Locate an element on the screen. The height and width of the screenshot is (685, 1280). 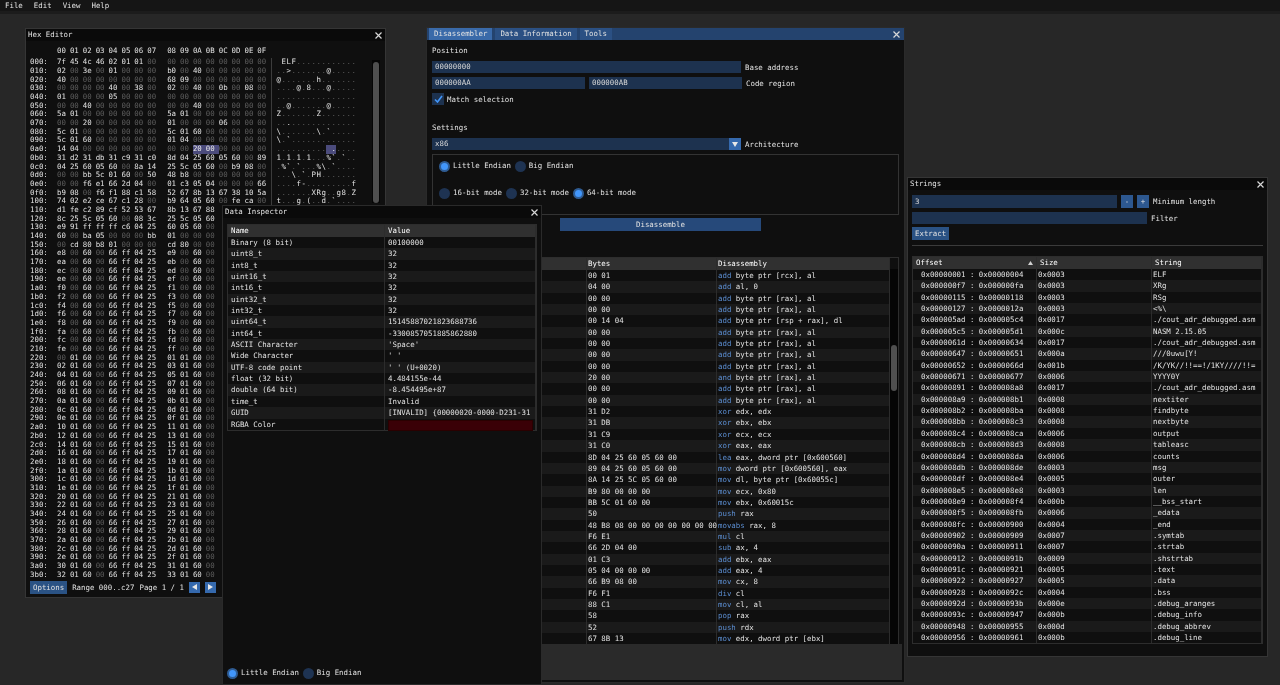
left-arrow-icon is located at coordinates (194, 587).